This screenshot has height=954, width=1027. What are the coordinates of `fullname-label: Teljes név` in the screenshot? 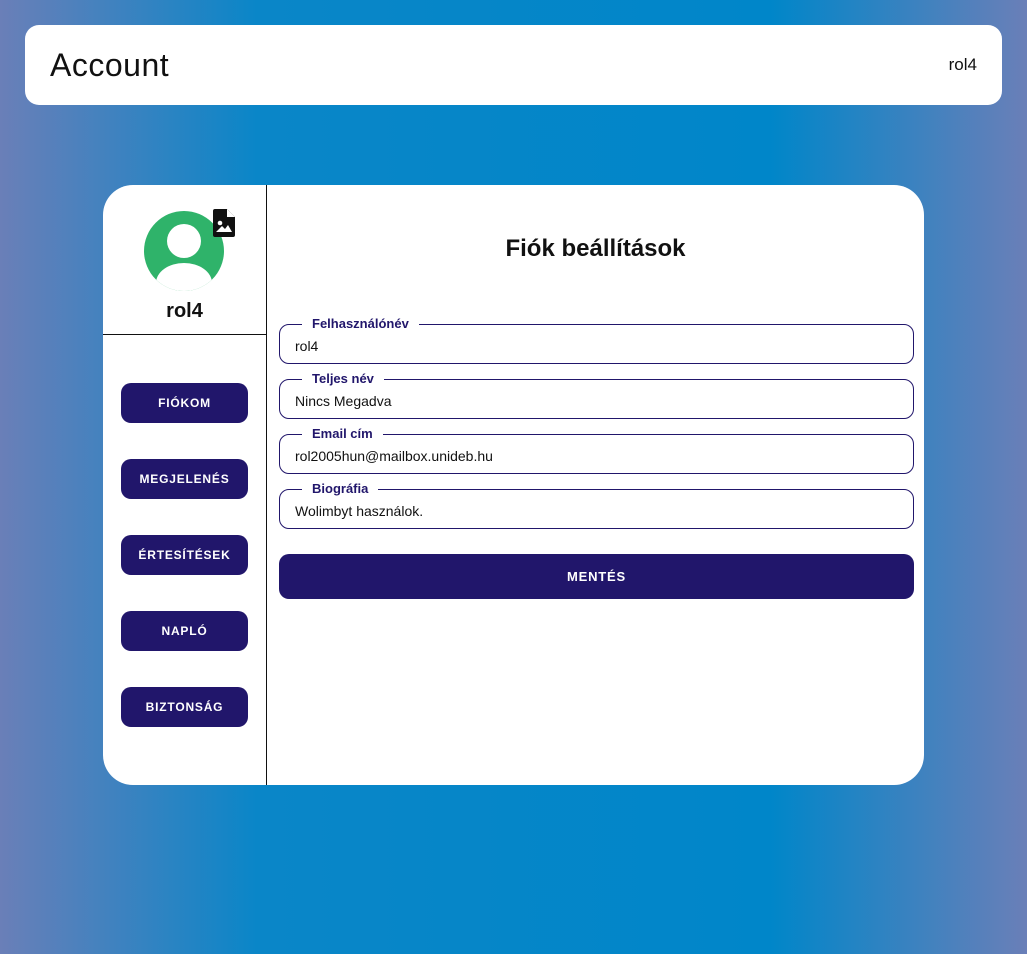 It's located at (343, 379).